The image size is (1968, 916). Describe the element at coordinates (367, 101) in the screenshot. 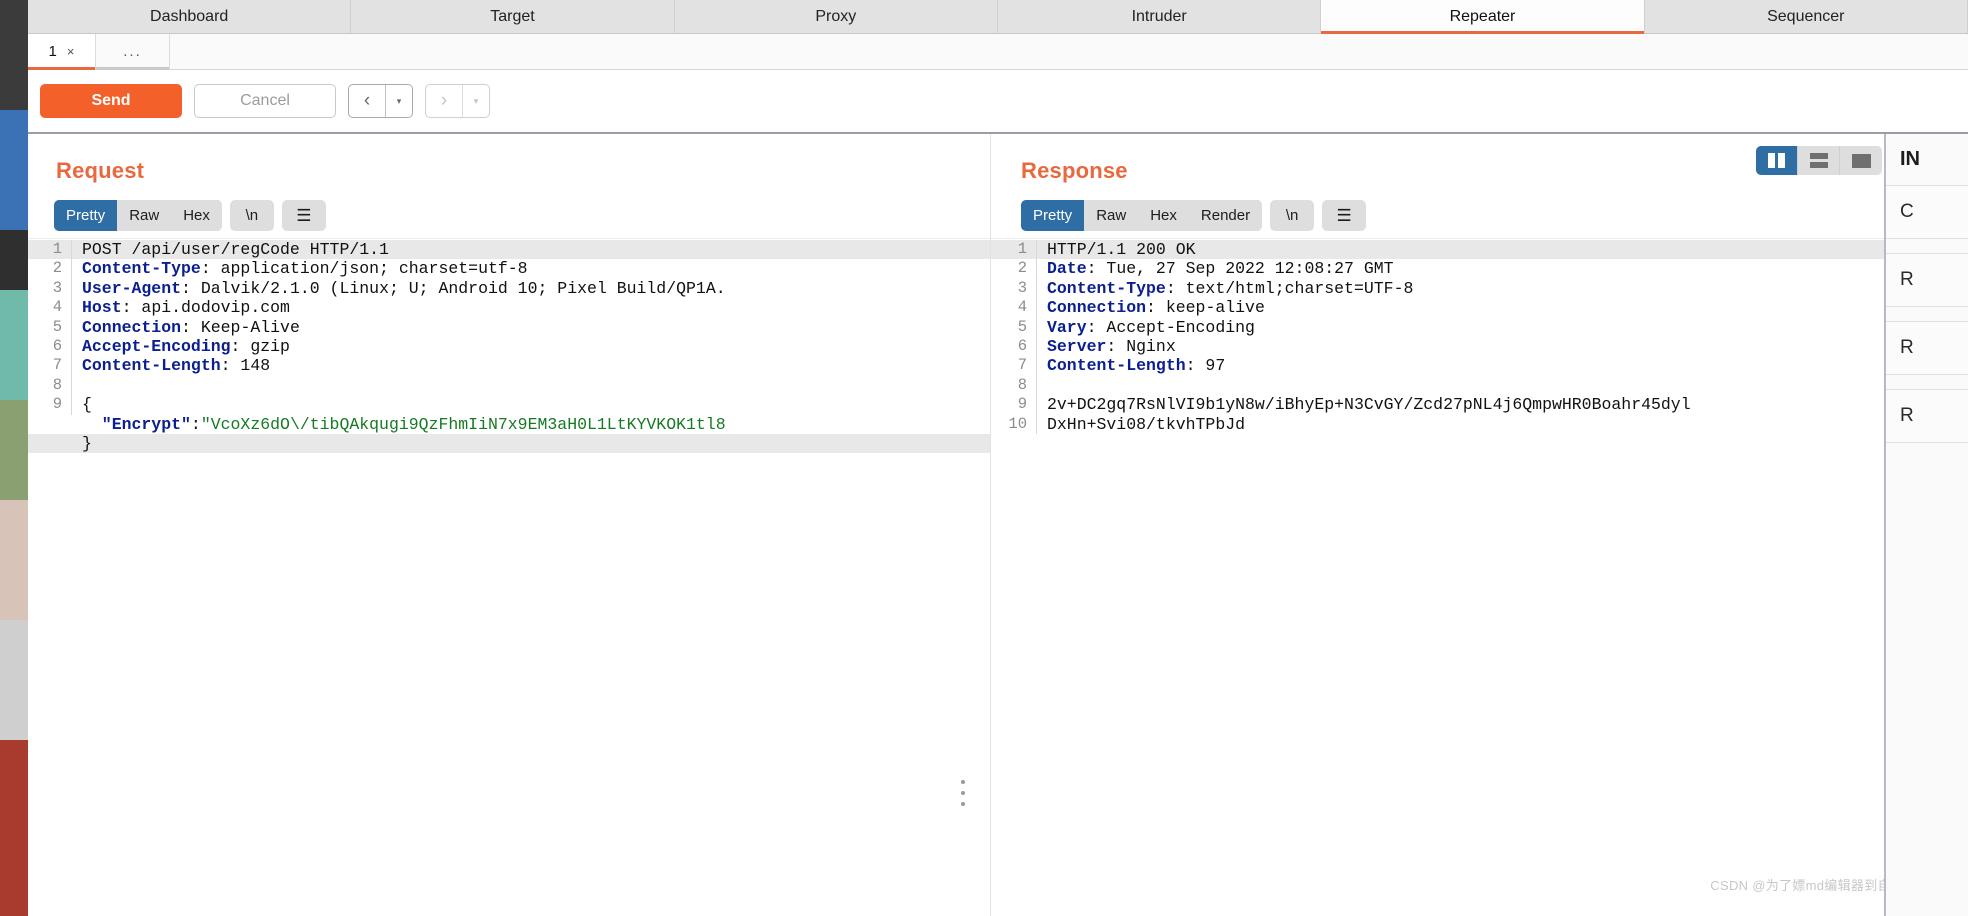

I see `chevron-left-icon: ‹` at that location.